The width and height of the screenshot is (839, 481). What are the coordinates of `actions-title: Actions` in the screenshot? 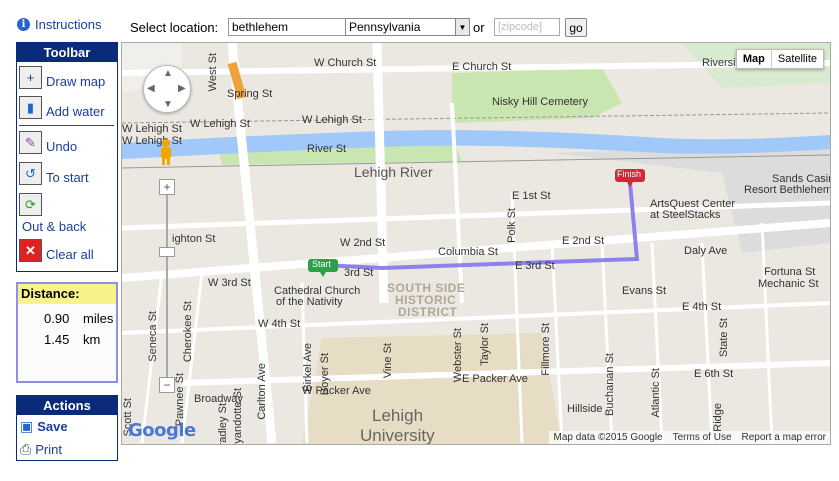 It's located at (67, 405).